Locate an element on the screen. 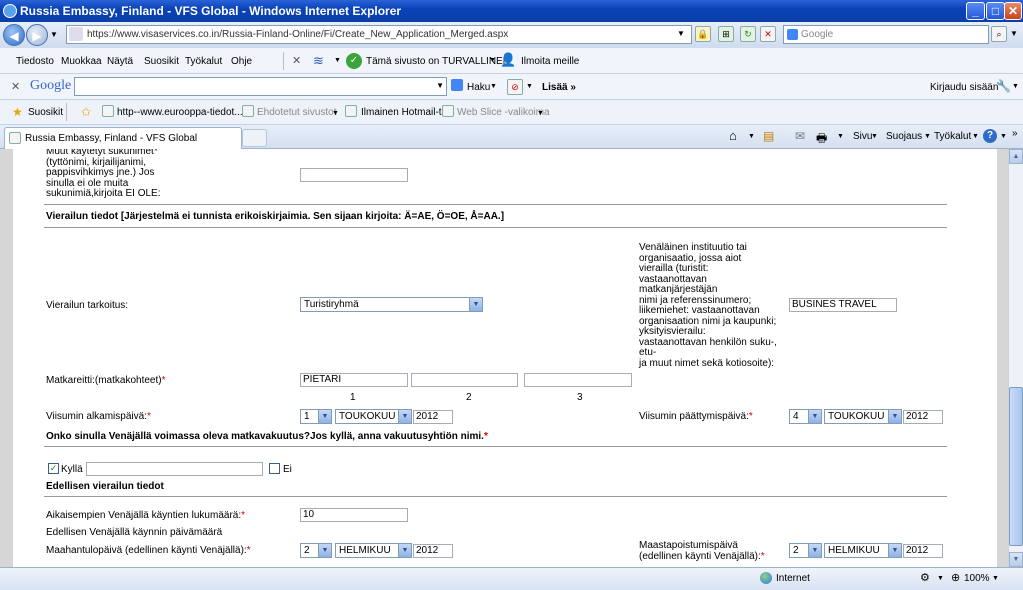 This screenshot has height=590, width=1023. print-icon: 🖶 is located at coordinates (821, 139).